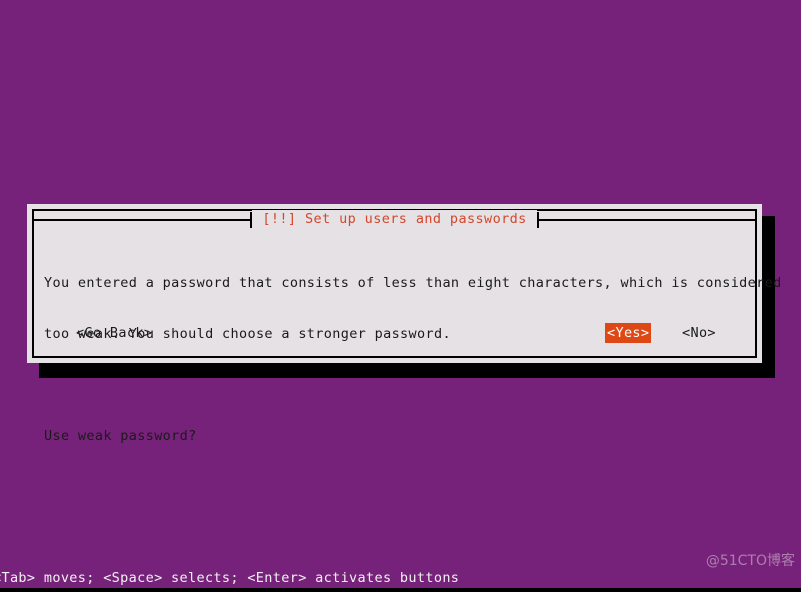  I want to click on go-back-button: <Go Back>, so click(114, 333).